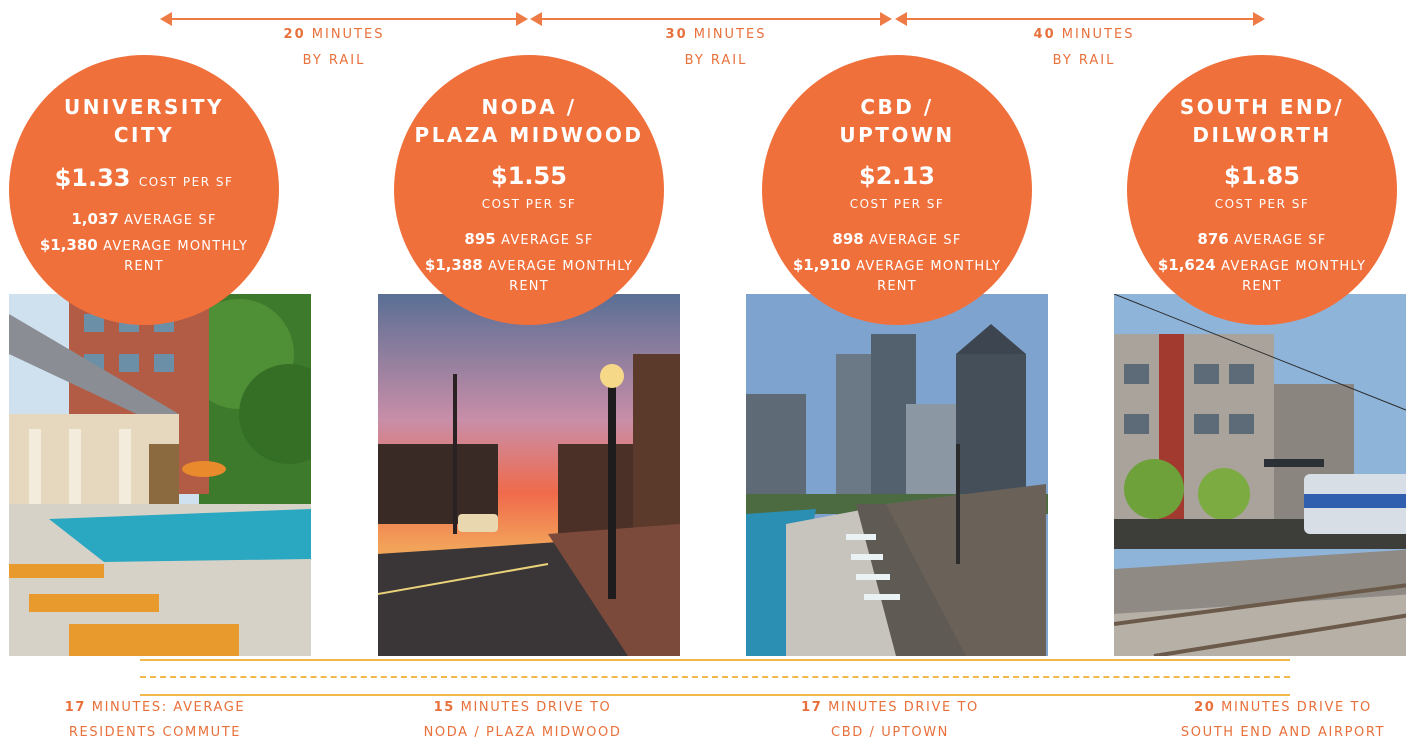 The width and height of the screenshot is (1406, 745). I want to click on rail-time-label-1: 20 MINUTES BY RAIL, so click(334, 47).